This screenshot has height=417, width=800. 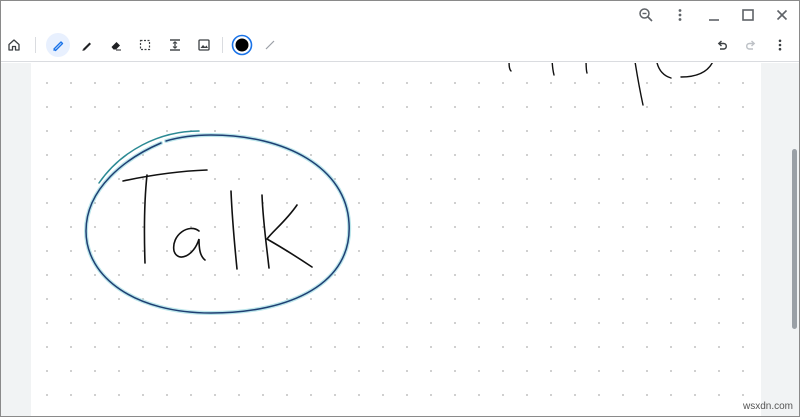 What do you see at coordinates (722, 45) in the screenshot?
I see `undo-icon` at bounding box center [722, 45].